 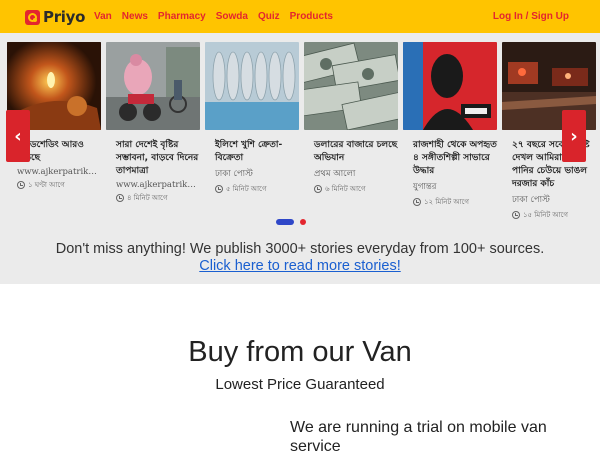 What do you see at coordinates (32, 17) in the screenshot?
I see `priyo-logo-icon` at bounding box center [32, 17].